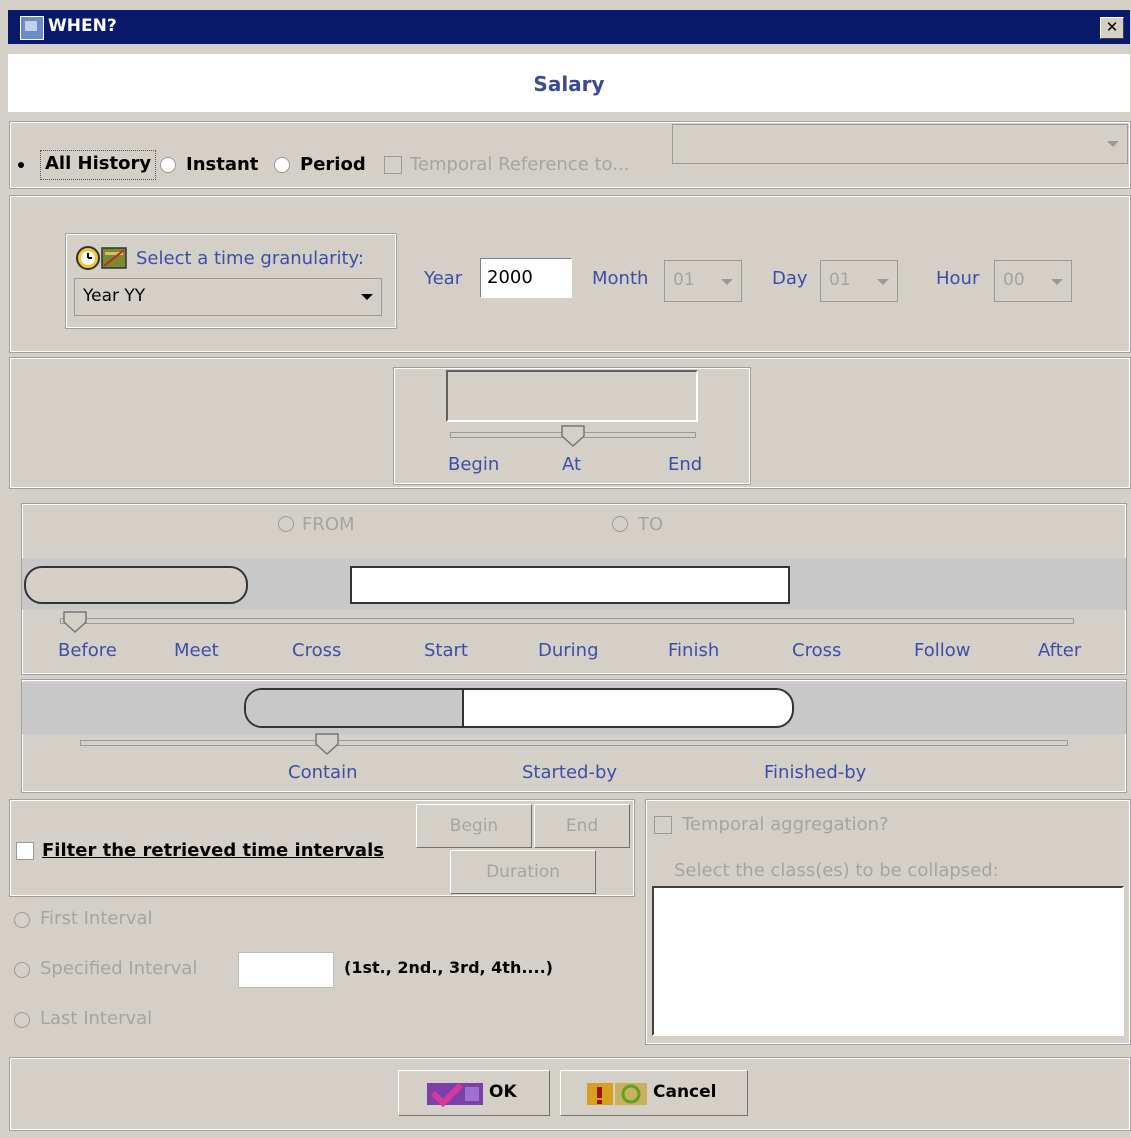  What do you see at coordinates (582, 826) in the screenshot?
I see `end-button: End` at bounding box center [582, 826].